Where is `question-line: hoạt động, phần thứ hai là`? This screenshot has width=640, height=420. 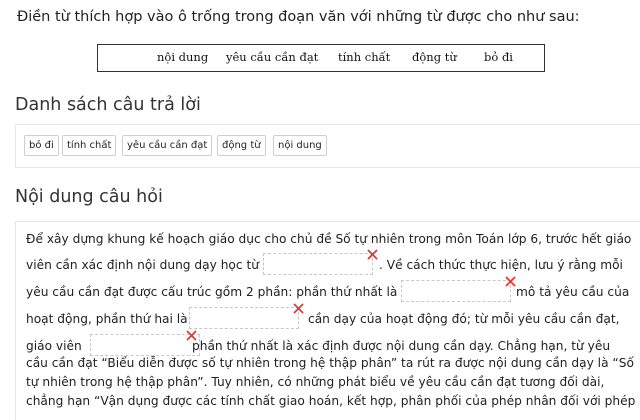 question-line: hoạt động, phần thứ hai là is located at coordinates (107, 319).